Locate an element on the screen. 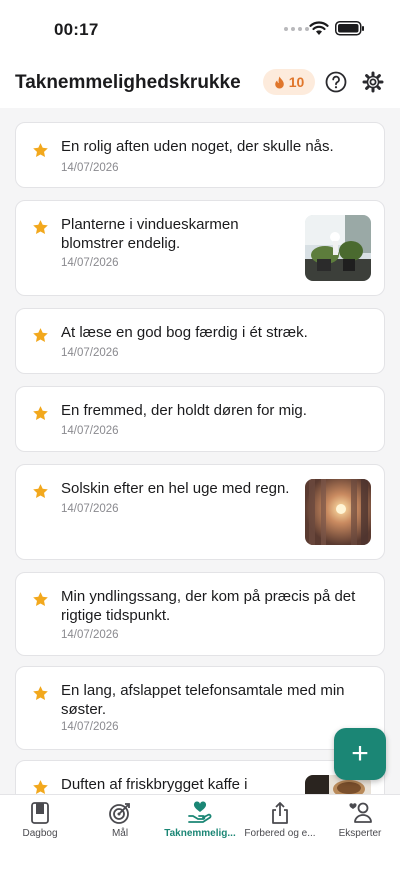 This screenshot has width=400, height=869. plants-photo is located at coordinates (338, 248).